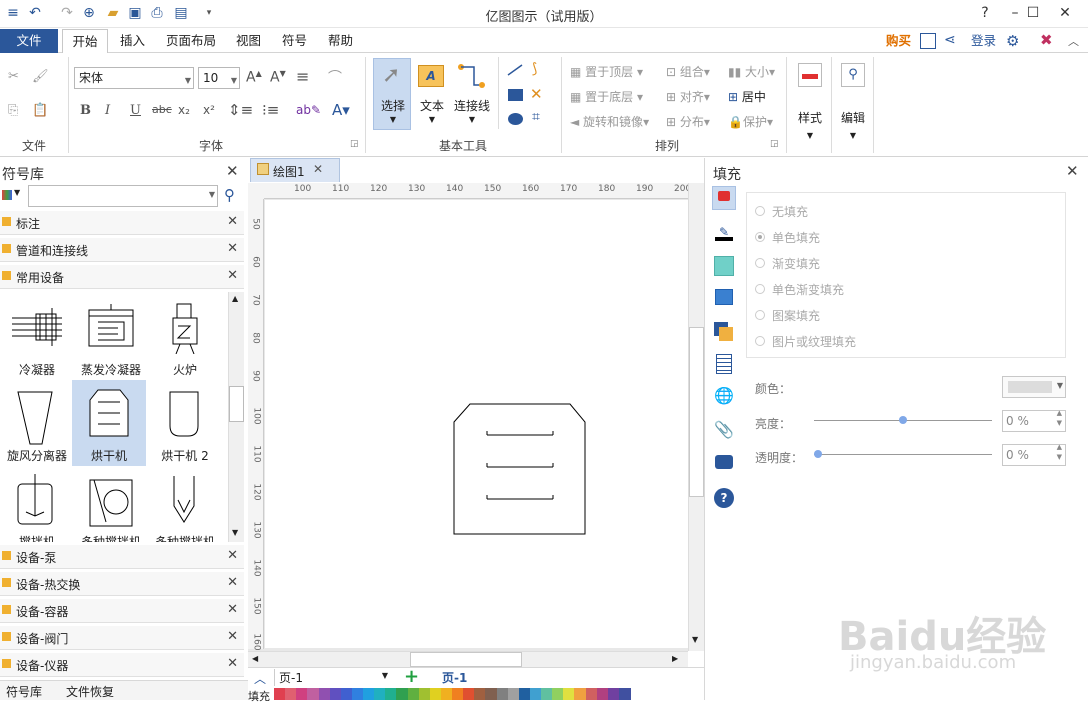 Image resolution: width=1088 pixels, height=704 pixels. Describe the element at coordinates (107, 110) in the screenshot. I see `italic-icon: I` at that location.